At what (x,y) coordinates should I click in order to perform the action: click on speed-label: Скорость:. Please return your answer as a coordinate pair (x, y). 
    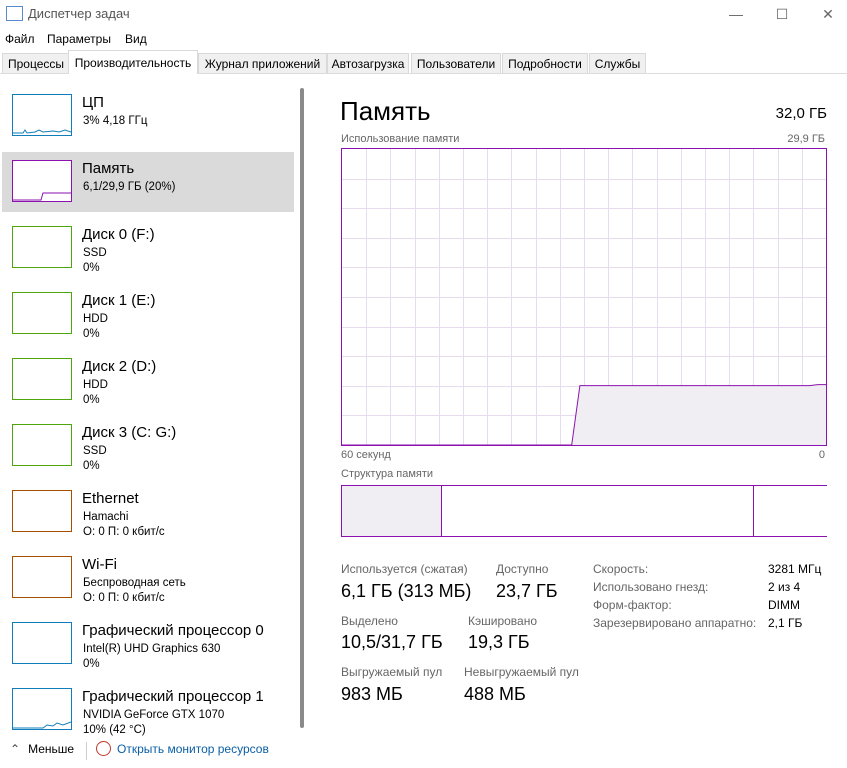
    Looking at the image, I should click on (621, 569).